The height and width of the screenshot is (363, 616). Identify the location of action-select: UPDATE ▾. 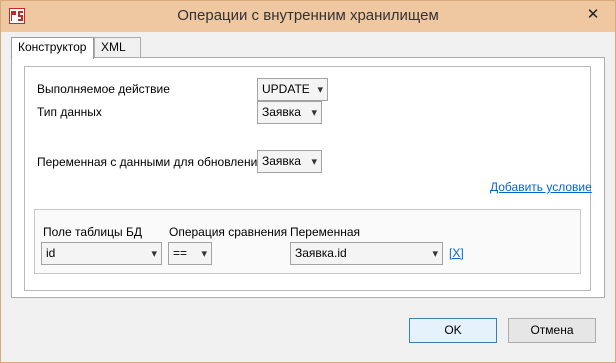
(292, 89).